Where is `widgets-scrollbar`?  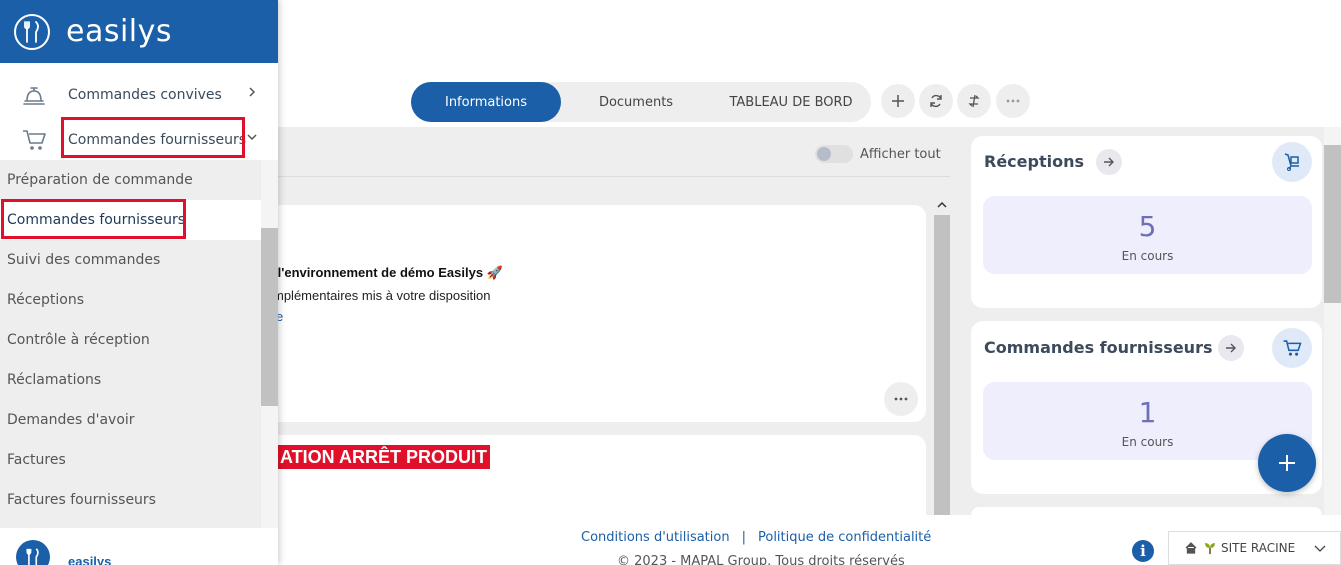 widgets-scrollbar is located at coordinates (1332, 321).